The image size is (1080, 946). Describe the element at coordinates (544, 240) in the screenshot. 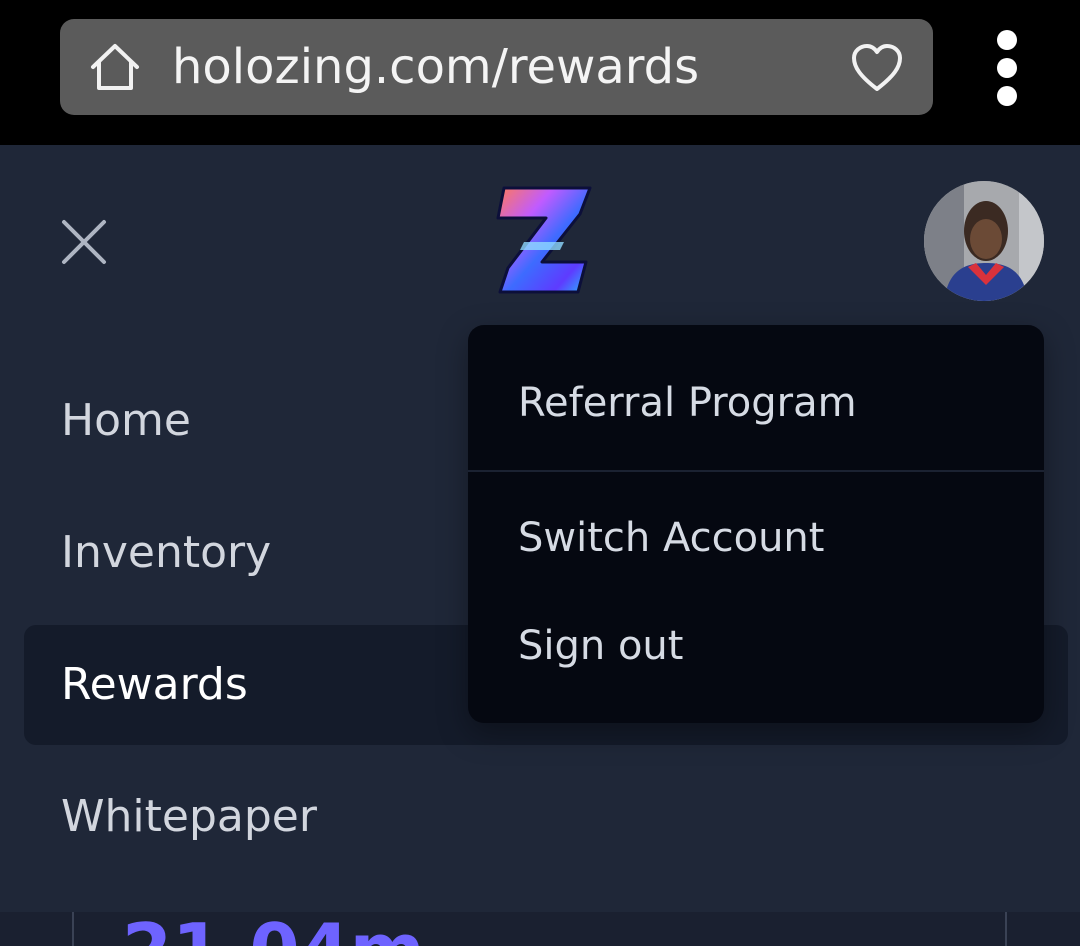

I see `holozing-logo` at that location.